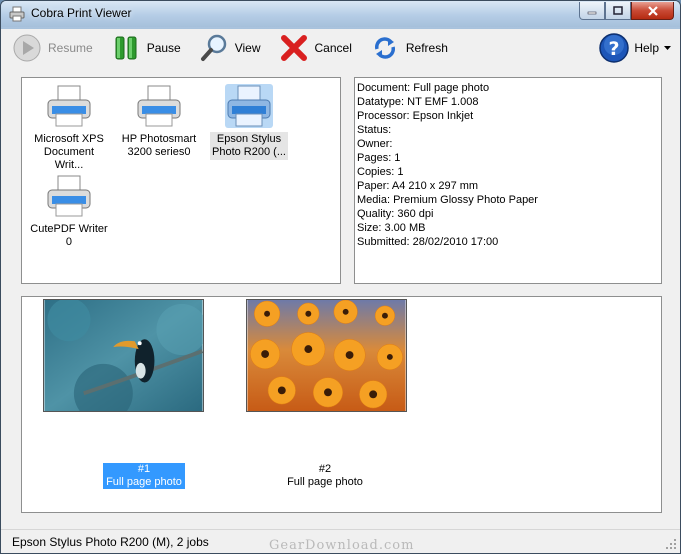 The height and width of the screenshot is (554, 681). I want to click on resize-grip-icon, so click(671, 544).